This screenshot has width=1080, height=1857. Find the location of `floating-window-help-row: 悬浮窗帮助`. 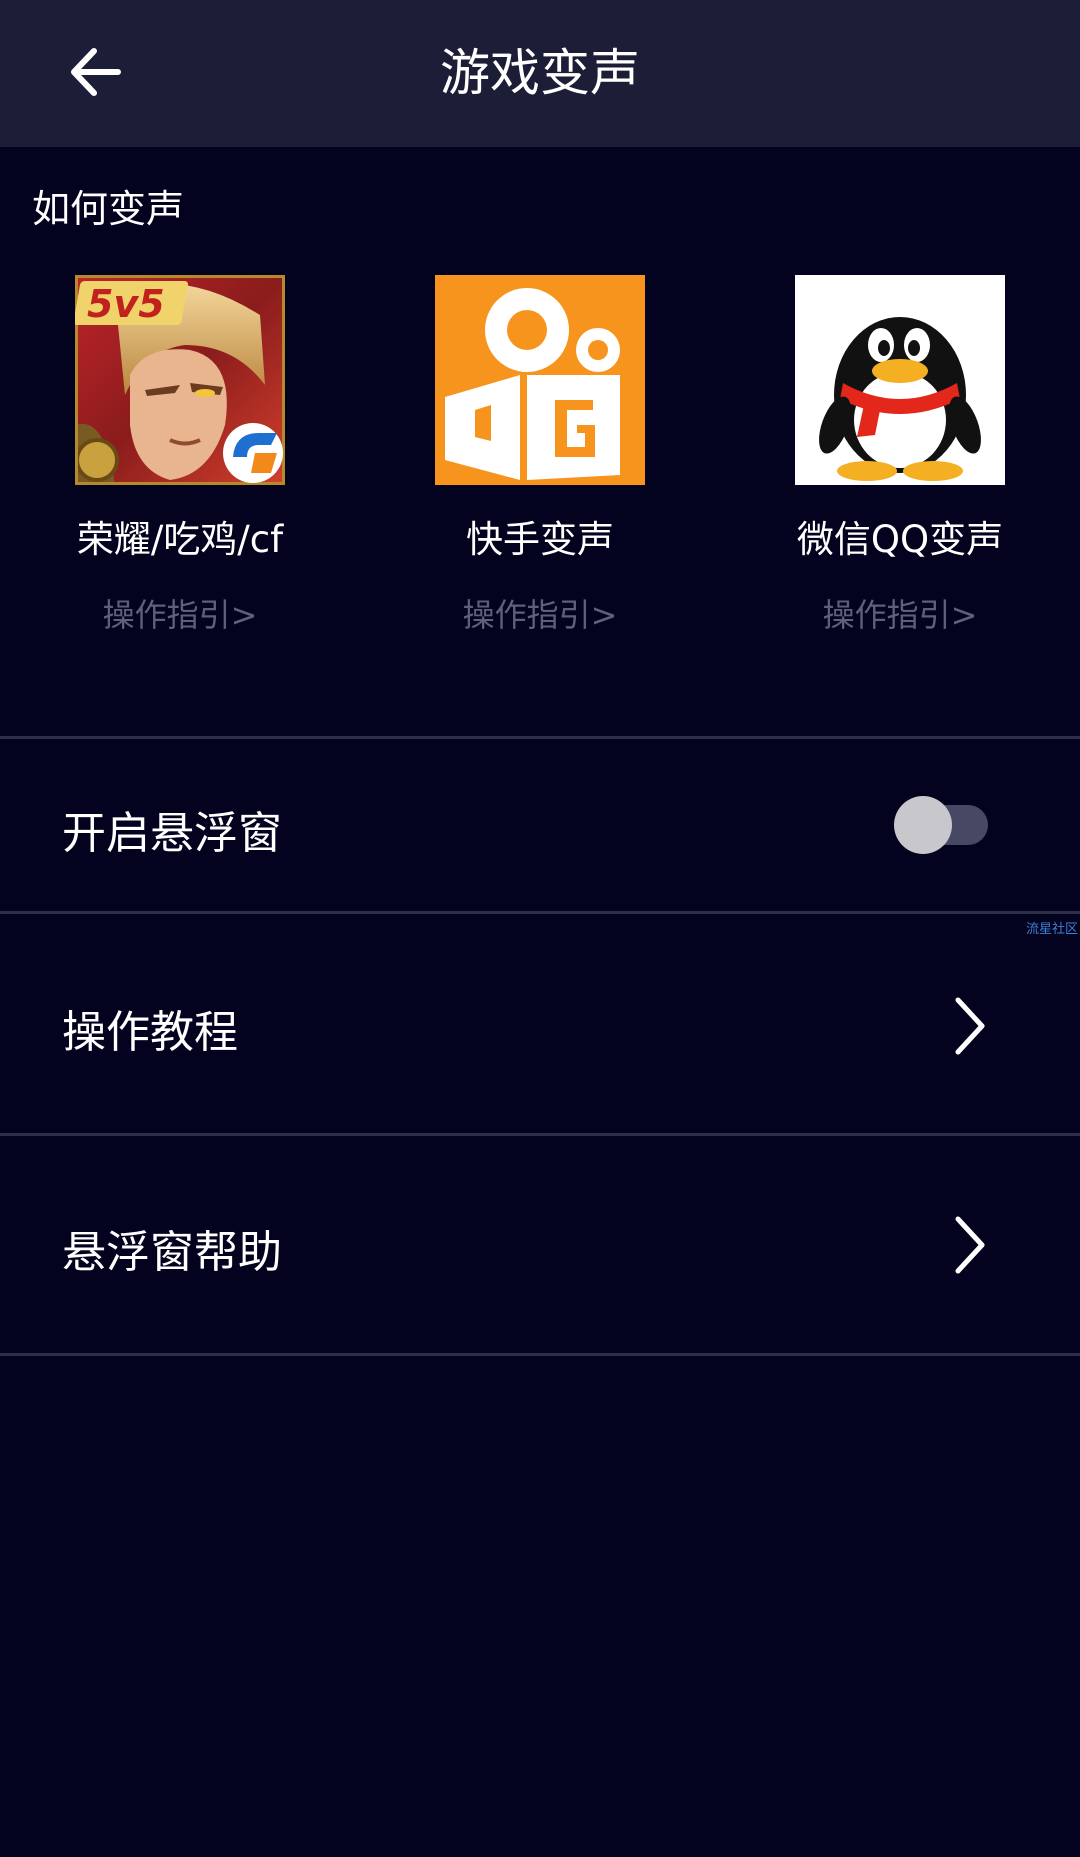

floating-window-help-row: 悬浮窗帮助 is located at coordinates (540, 1244).